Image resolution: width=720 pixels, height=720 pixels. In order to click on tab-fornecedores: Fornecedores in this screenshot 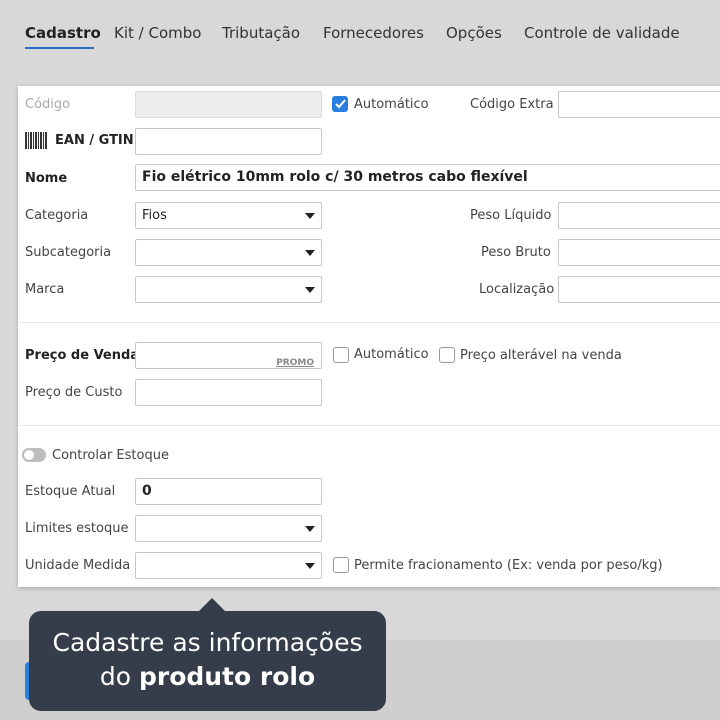, I will do `click(373, 33)`.